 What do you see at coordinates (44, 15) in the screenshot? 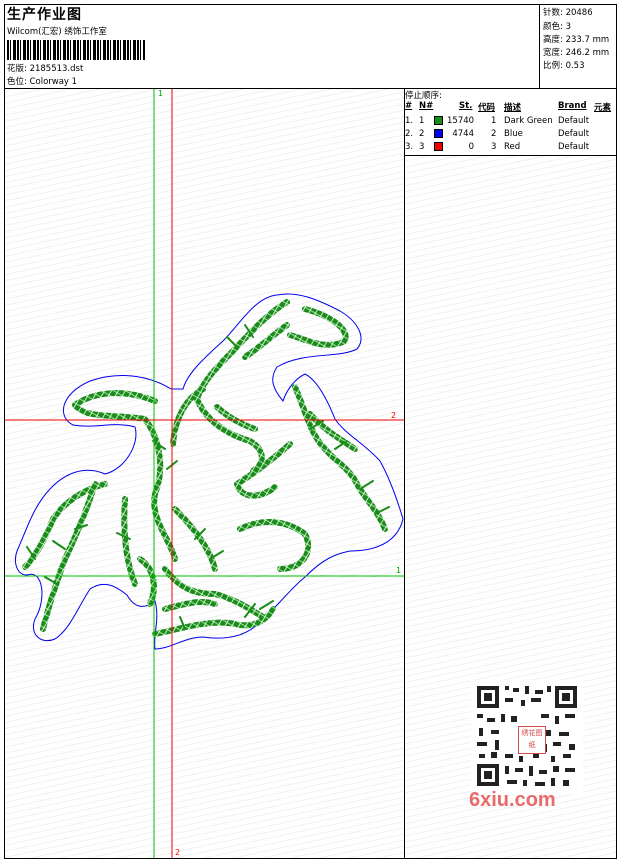
I see `page-title: 生产作业图` at bounding box center [44, 15].